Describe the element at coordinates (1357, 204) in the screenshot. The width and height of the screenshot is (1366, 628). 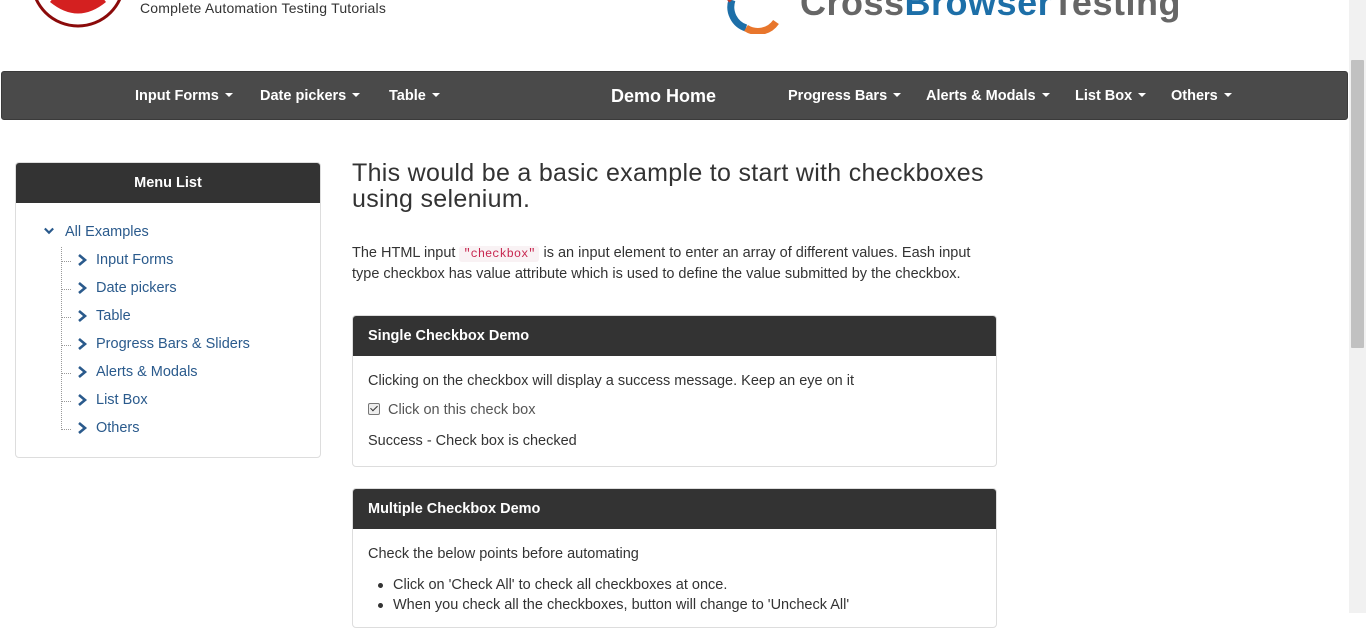
I see `scrollbar-thumb` at that location.